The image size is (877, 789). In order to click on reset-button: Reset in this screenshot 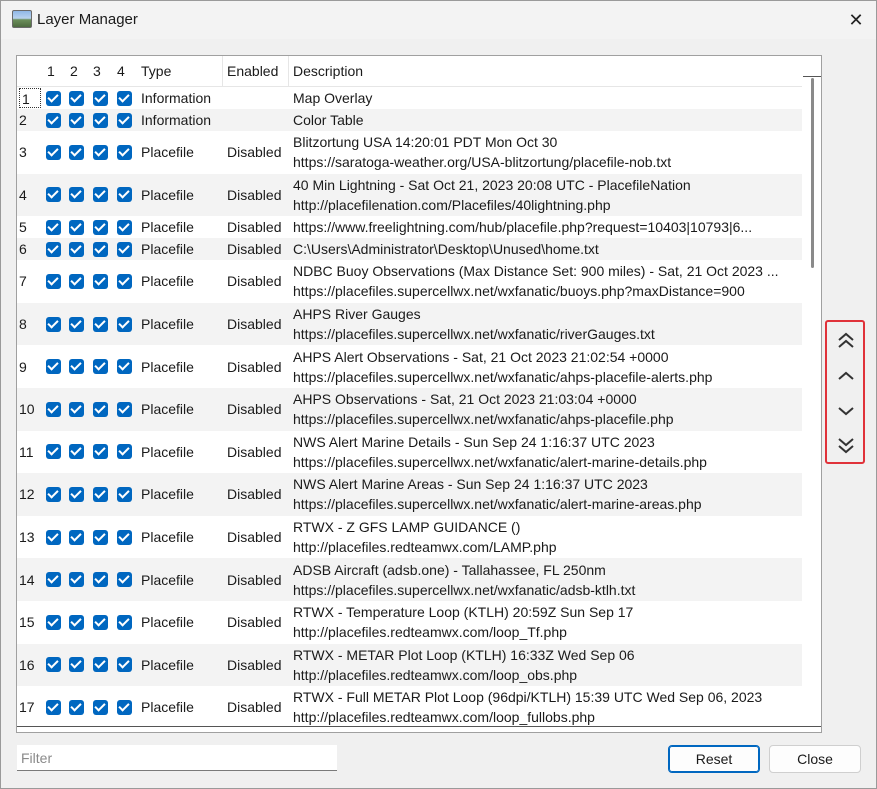, I will do `click(714, 759)`.